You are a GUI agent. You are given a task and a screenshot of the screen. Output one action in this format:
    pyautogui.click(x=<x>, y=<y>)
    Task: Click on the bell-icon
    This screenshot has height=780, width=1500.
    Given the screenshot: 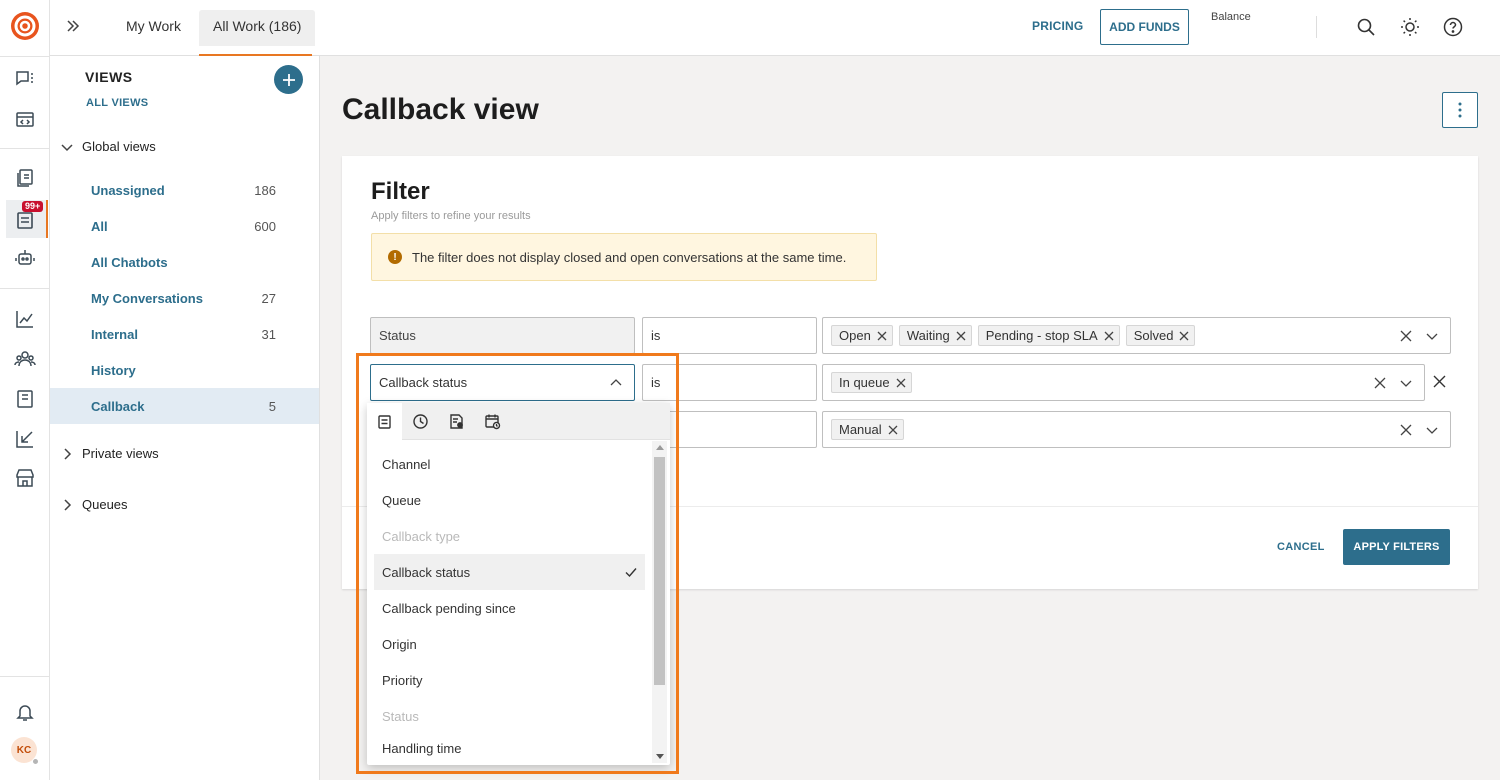 What is the action you would take?
    pyautogui.click(x=25, y=712)
    